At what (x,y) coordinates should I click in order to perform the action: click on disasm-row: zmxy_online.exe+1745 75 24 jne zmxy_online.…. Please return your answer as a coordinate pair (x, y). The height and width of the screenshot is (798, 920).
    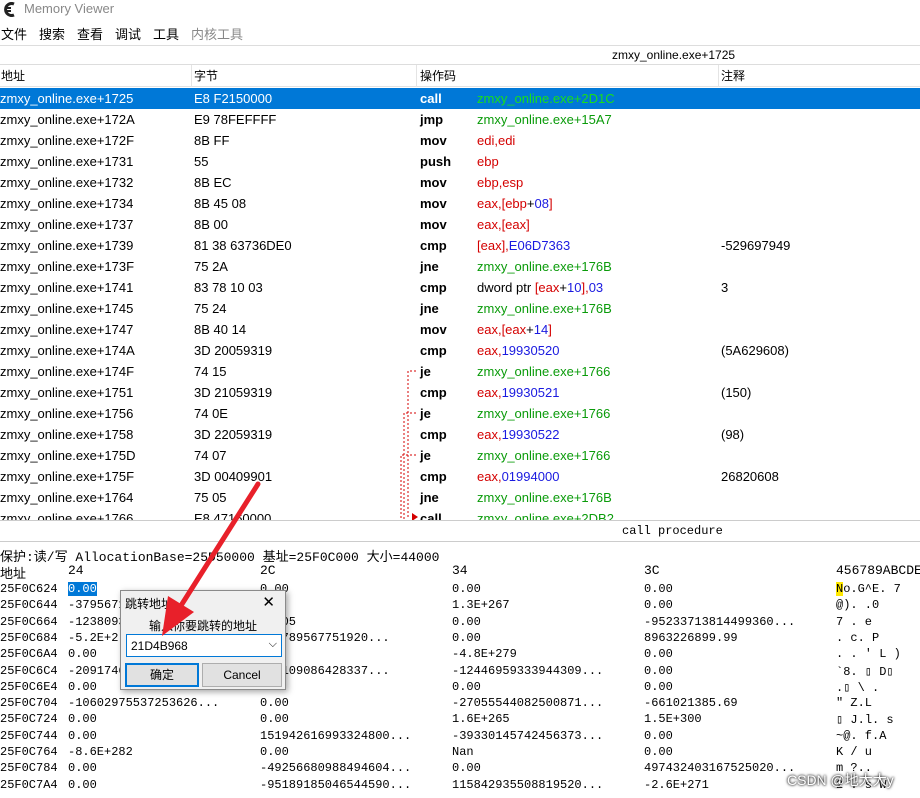
    Looking at the image, I should click on (460, 308).